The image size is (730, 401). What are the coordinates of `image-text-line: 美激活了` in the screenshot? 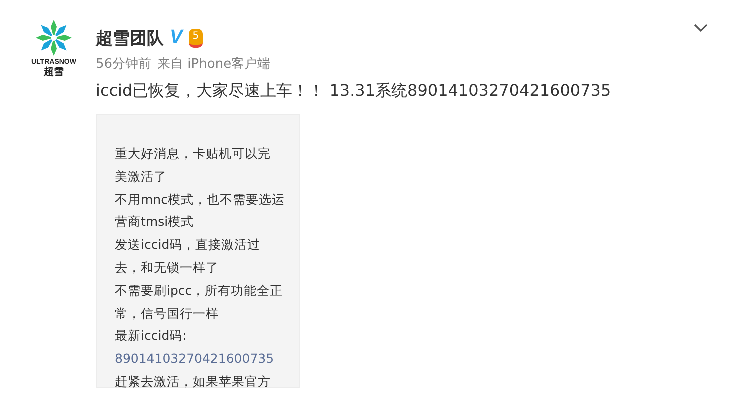 It's located at (141, 177).